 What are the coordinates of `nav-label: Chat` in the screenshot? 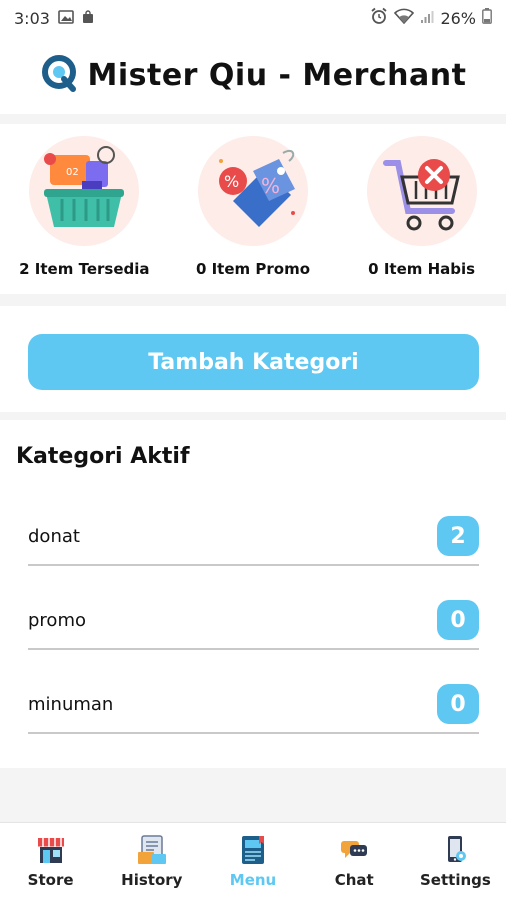 It's located at (354, 880).